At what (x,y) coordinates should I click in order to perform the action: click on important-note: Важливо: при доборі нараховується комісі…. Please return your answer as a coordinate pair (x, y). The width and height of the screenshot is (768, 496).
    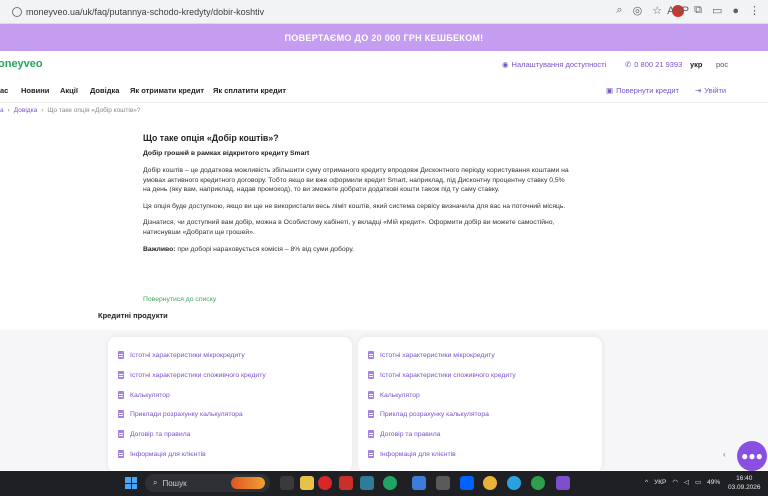
    Looking at the image, I should click on (358, 250).